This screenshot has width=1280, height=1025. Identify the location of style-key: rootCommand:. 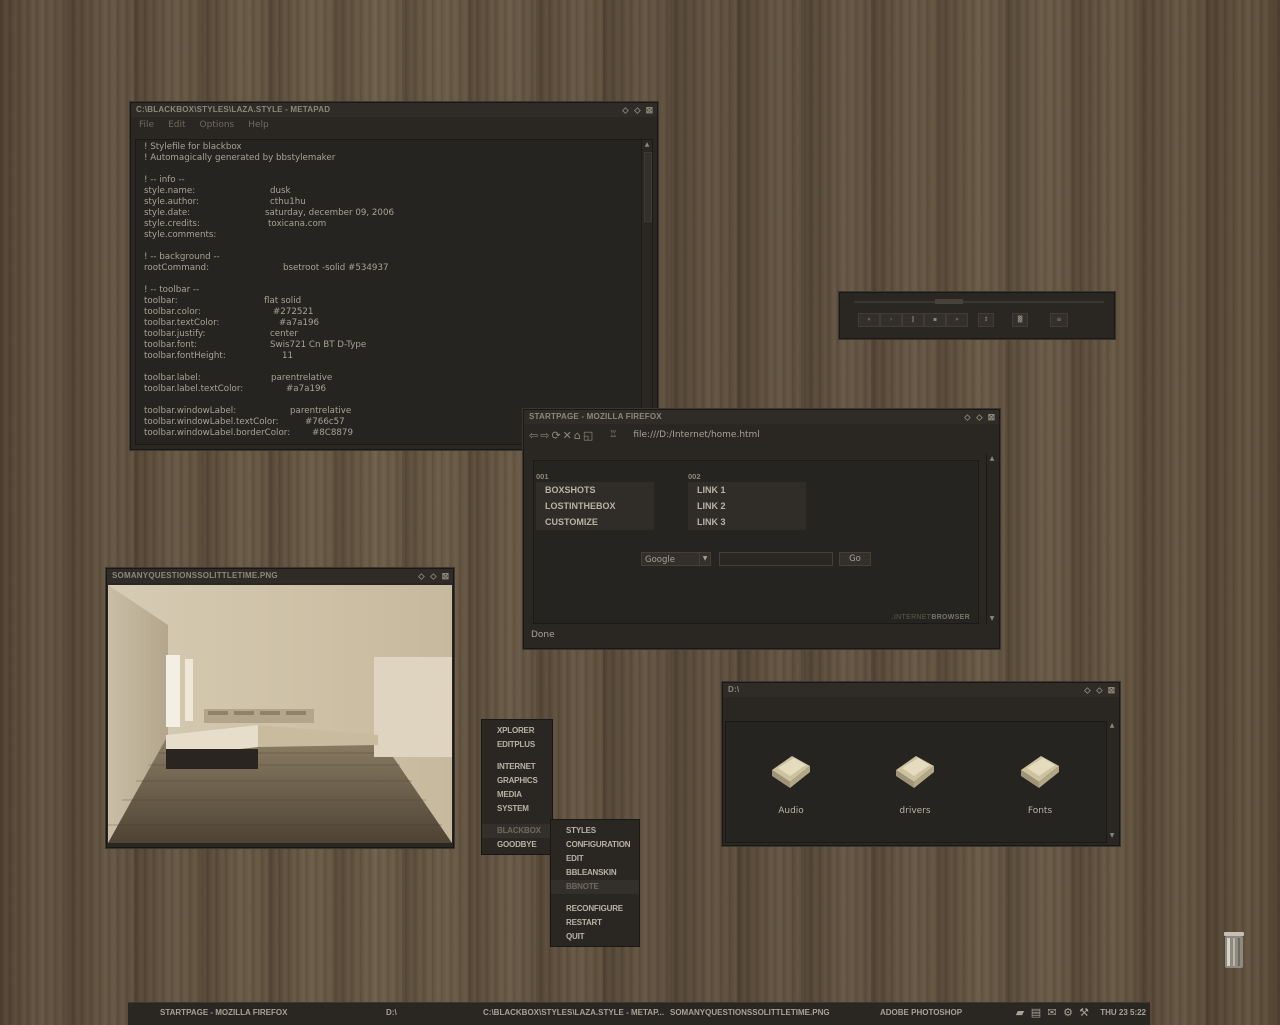
(176, 268).